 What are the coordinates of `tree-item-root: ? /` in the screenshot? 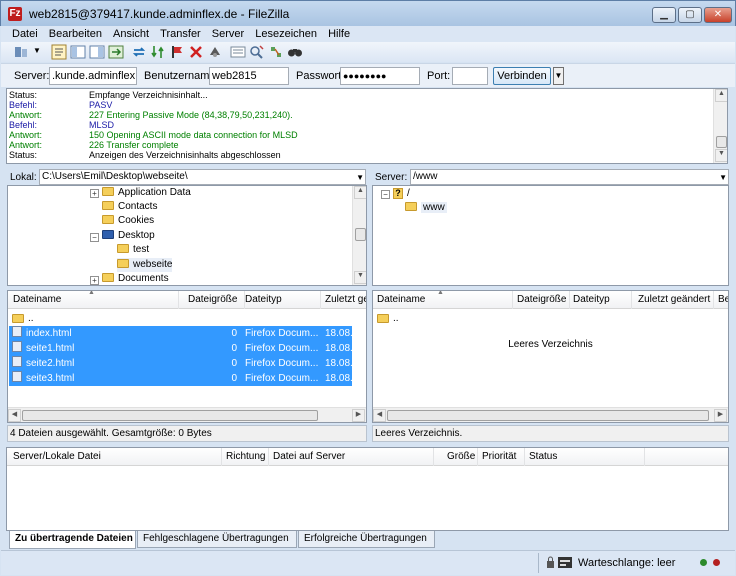 It's located at (401, 194).